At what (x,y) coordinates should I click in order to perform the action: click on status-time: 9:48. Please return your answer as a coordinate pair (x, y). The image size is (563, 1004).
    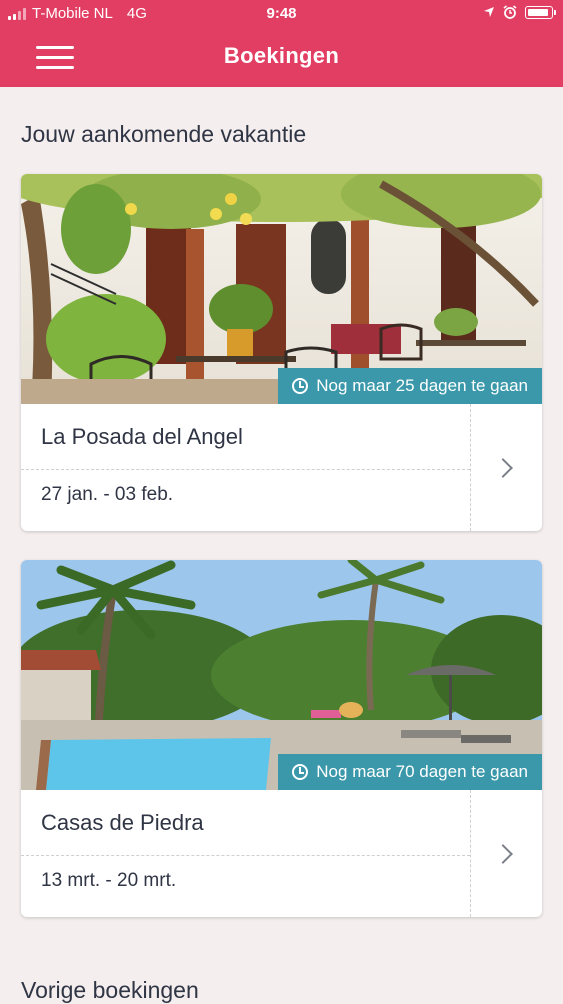
    Looking at the image, I should click on (281, 13).